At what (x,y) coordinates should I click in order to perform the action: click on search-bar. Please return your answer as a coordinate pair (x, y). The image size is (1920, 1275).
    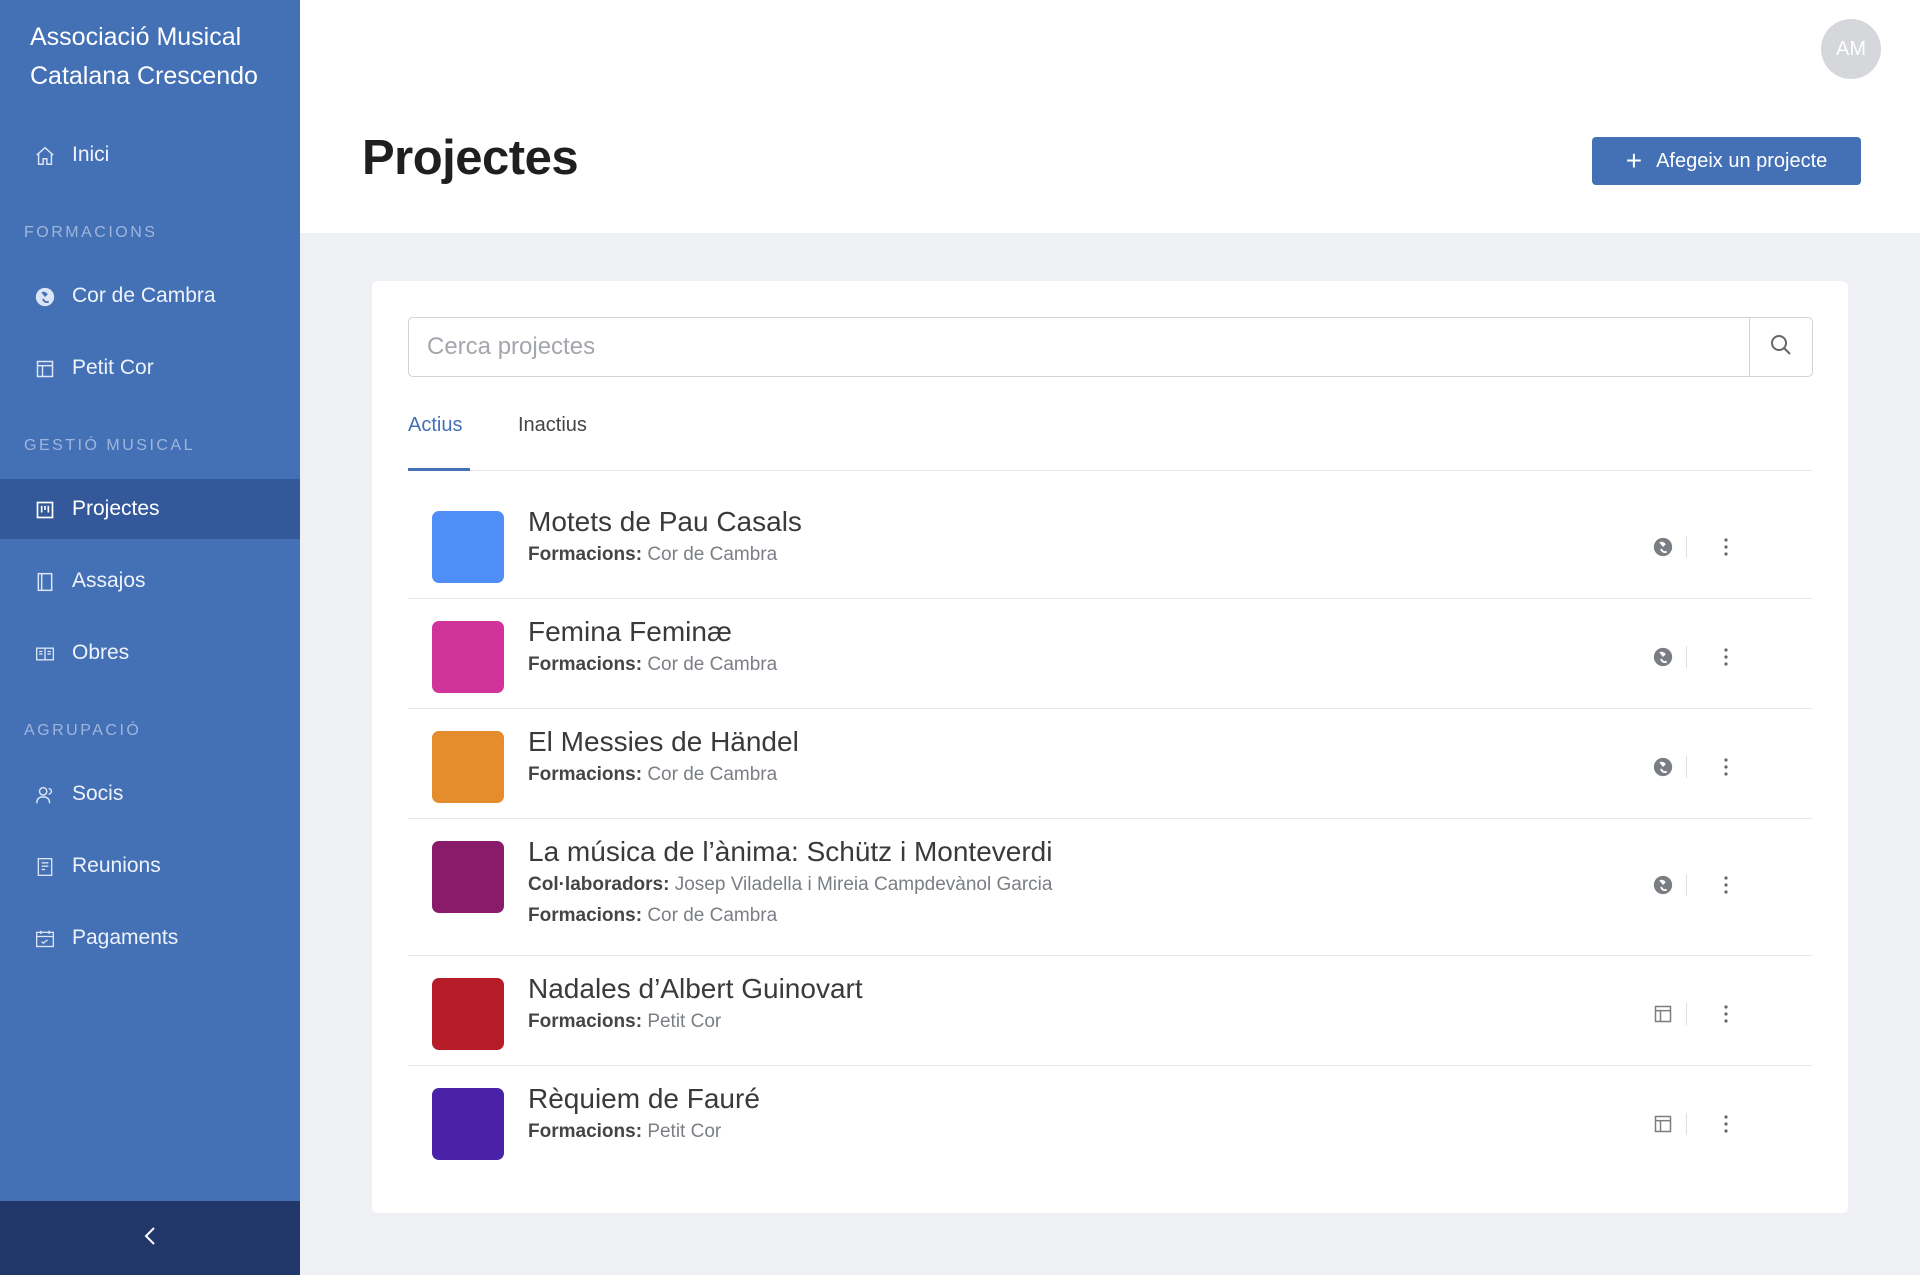
    Looking at the image, I should click on (1110, 347).